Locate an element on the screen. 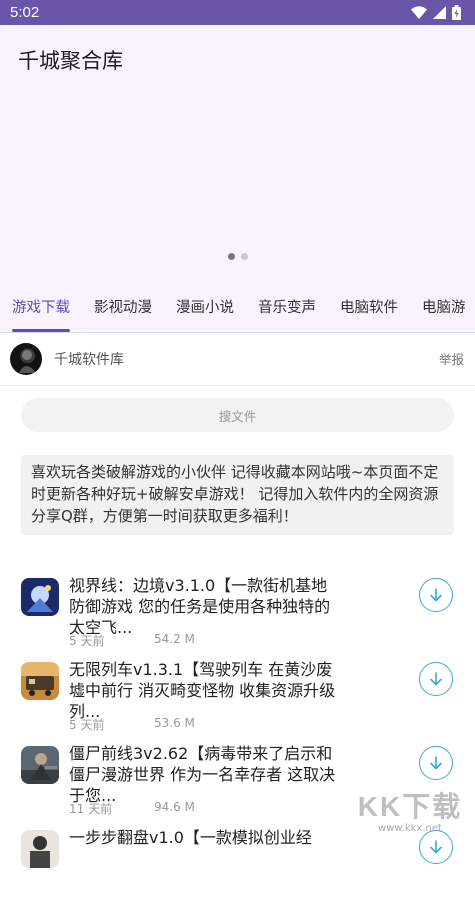 The width and height of the screenshot is (475, 910). status-bar: 5:02 is located at coordinates (237, 12).